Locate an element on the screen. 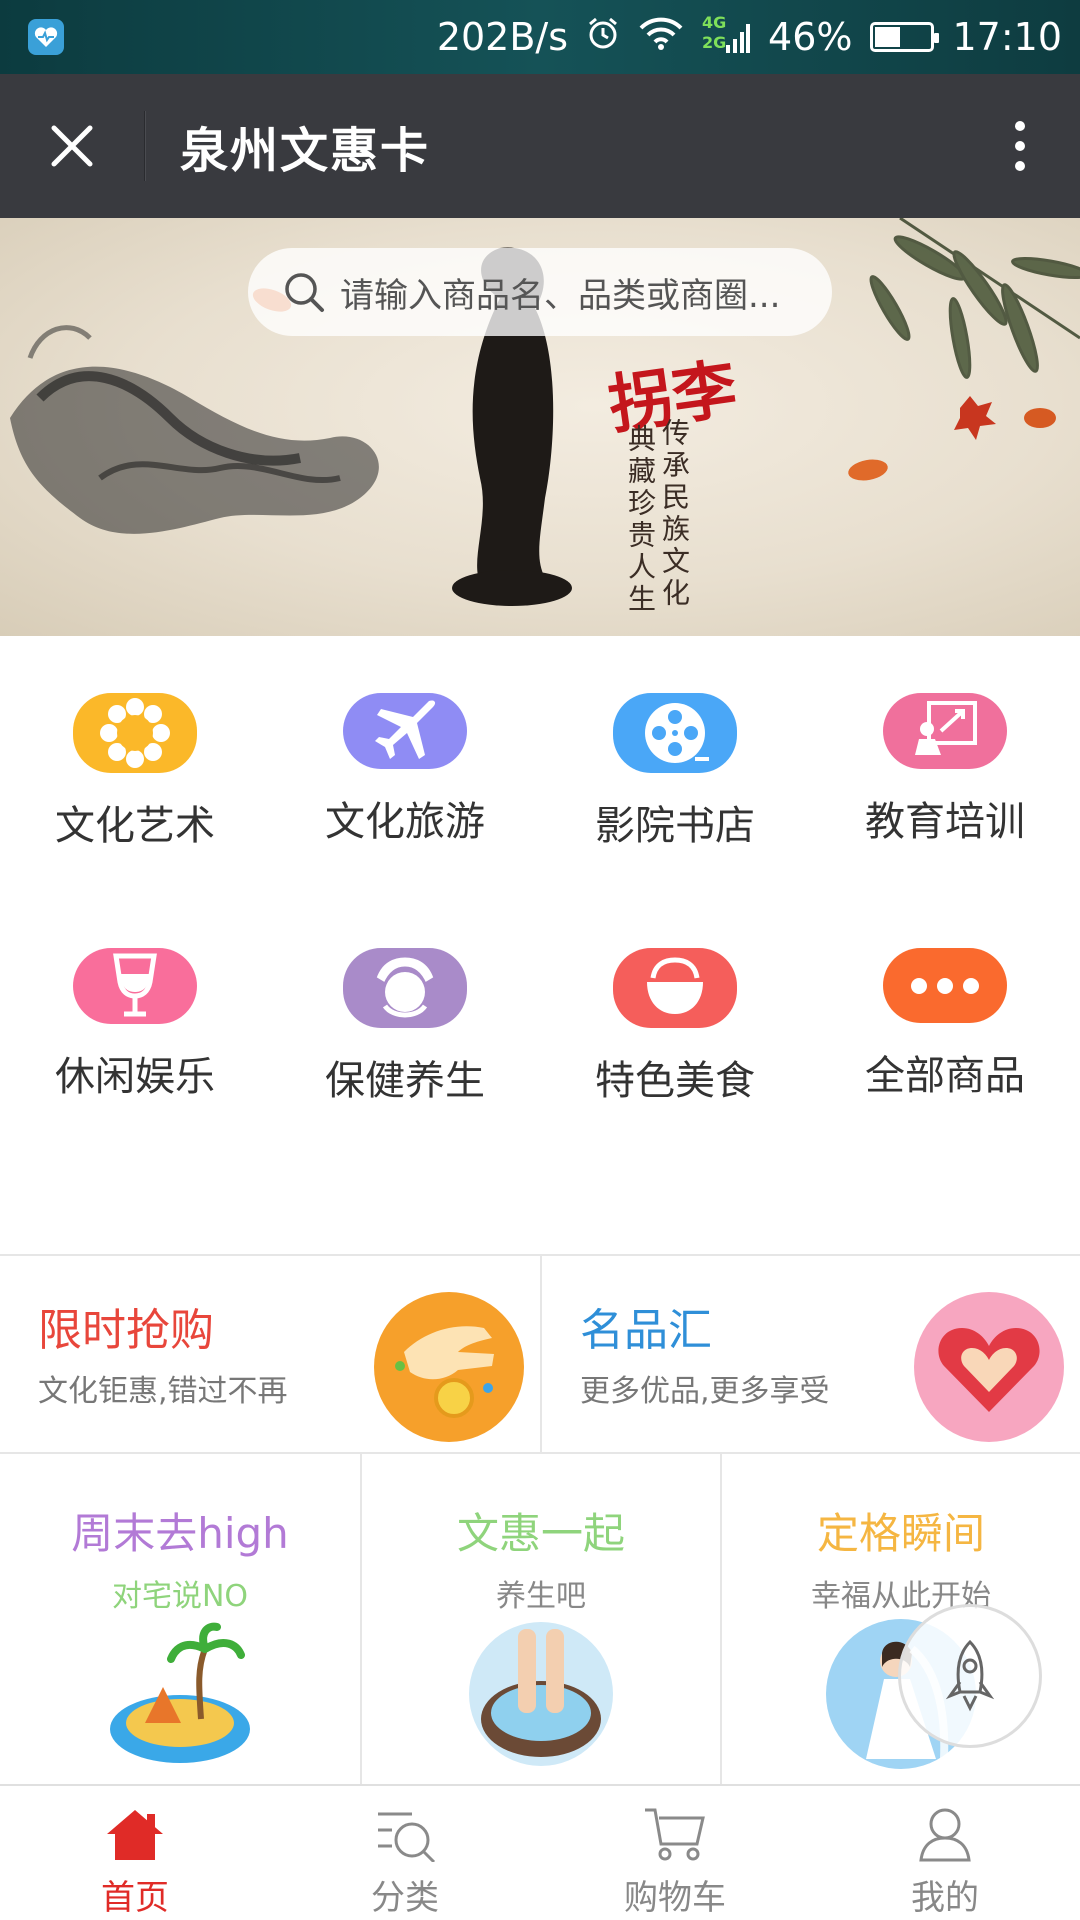 This screenshot has width=1080, height=1920. close-button is located at coordinates (72, 146).